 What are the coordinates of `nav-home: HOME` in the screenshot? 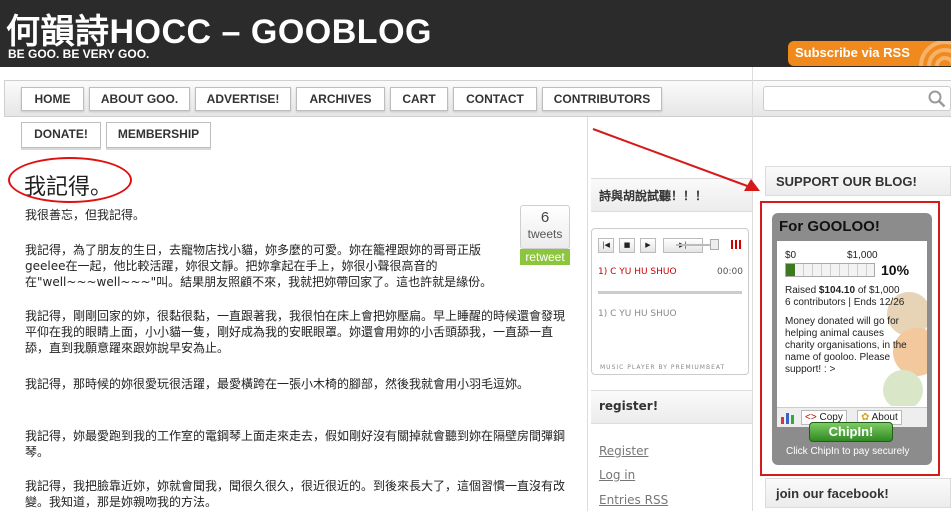 It's located at (52, 99).